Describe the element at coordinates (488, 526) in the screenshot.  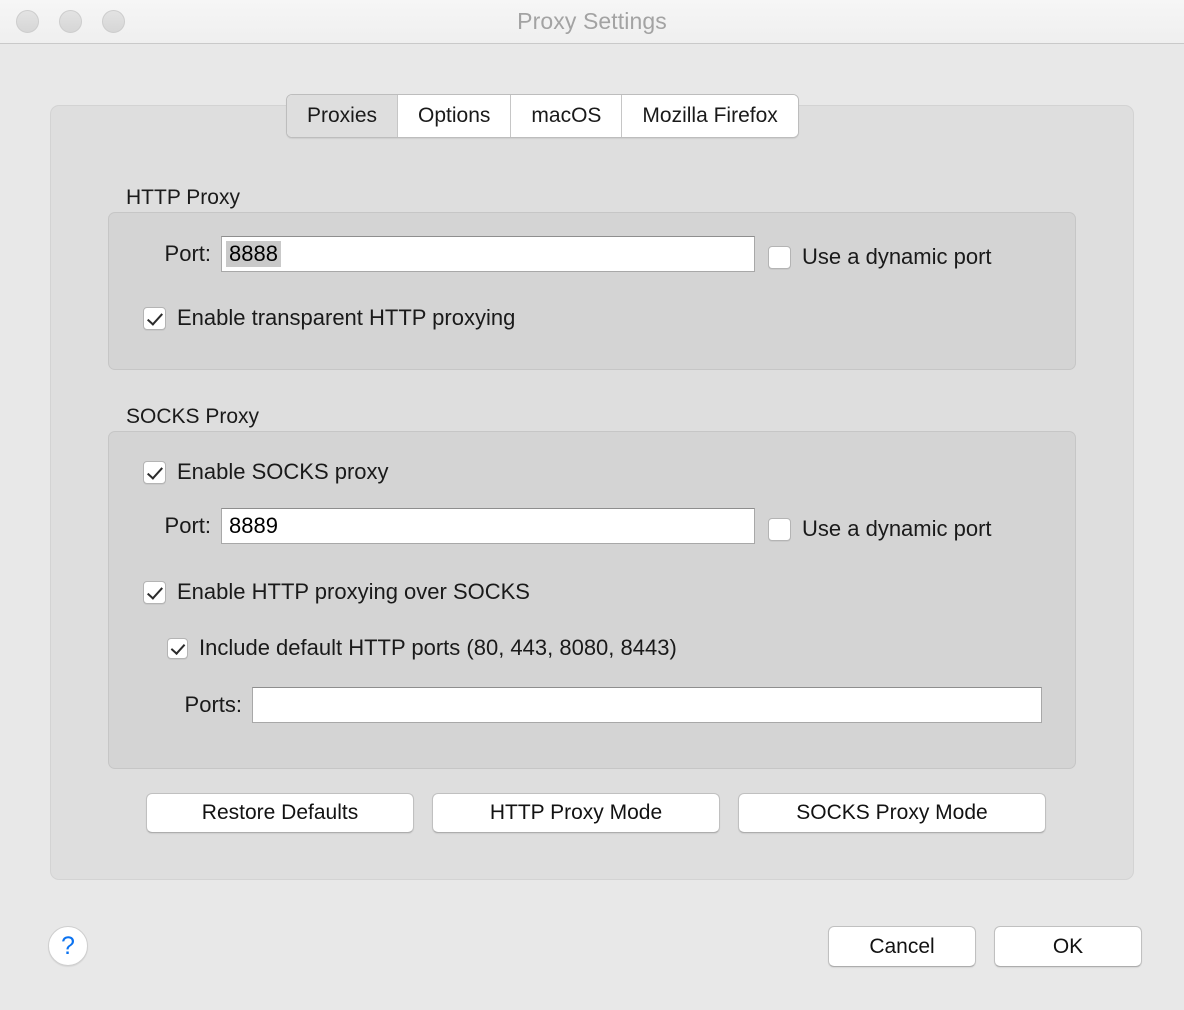
I see `socks-port-input: 8889` at that location.